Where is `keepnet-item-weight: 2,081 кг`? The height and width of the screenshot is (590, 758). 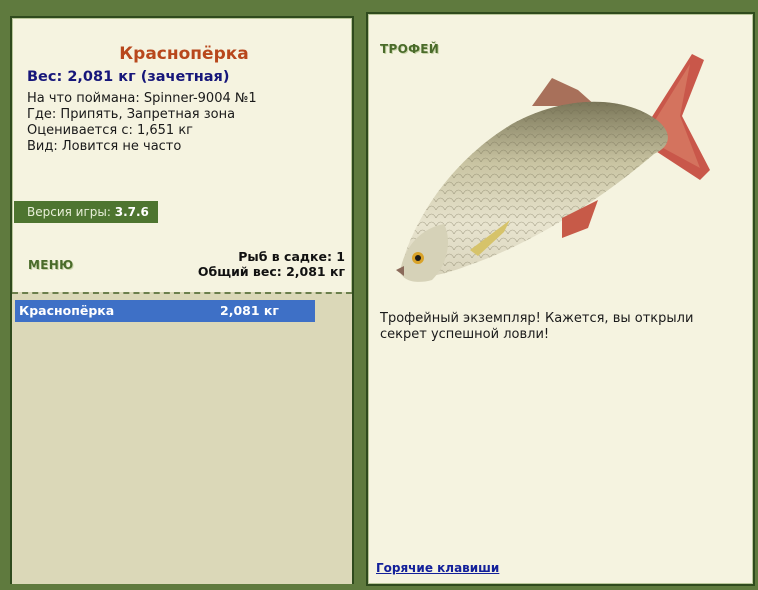 keepnet-item-weight: 2,081 кг is located at coordinates (249, 310).